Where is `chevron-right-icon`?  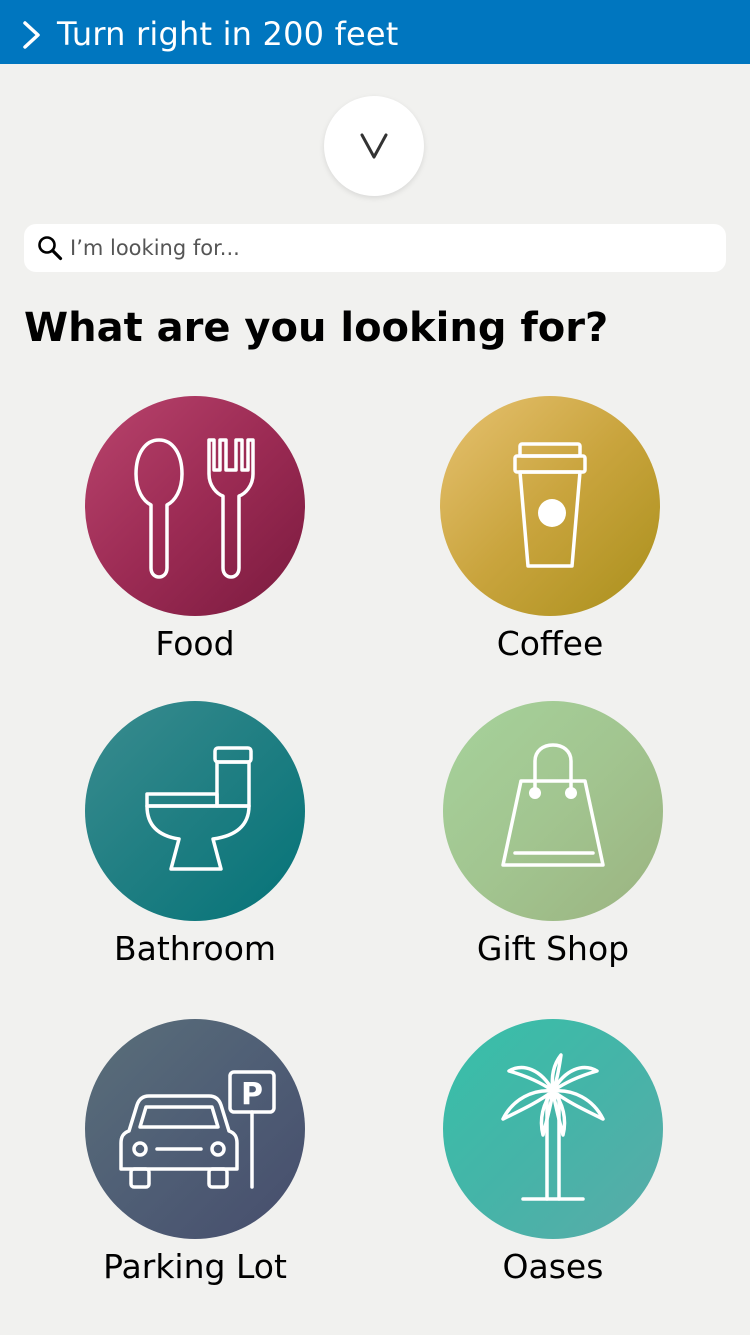 chevron-right-icon is located at coordinates (31, 35).